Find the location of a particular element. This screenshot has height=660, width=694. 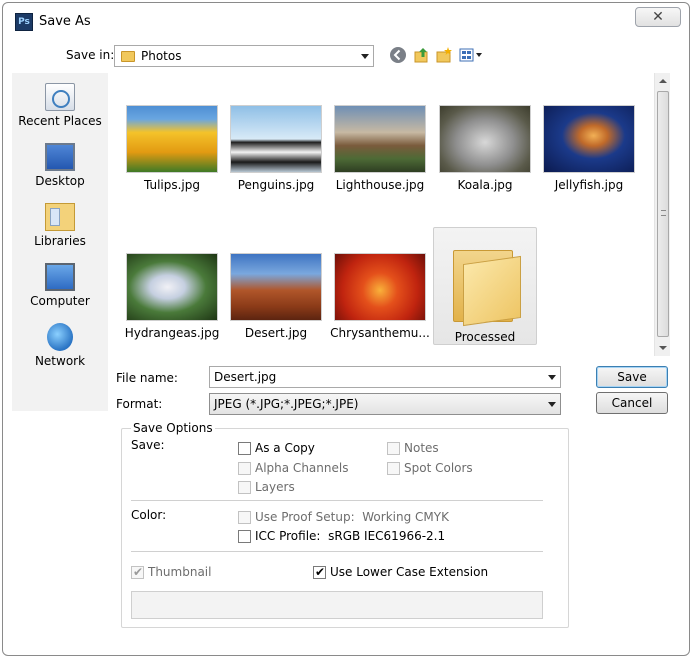

file-name-label: File name: is located at coordinates (147, 378).